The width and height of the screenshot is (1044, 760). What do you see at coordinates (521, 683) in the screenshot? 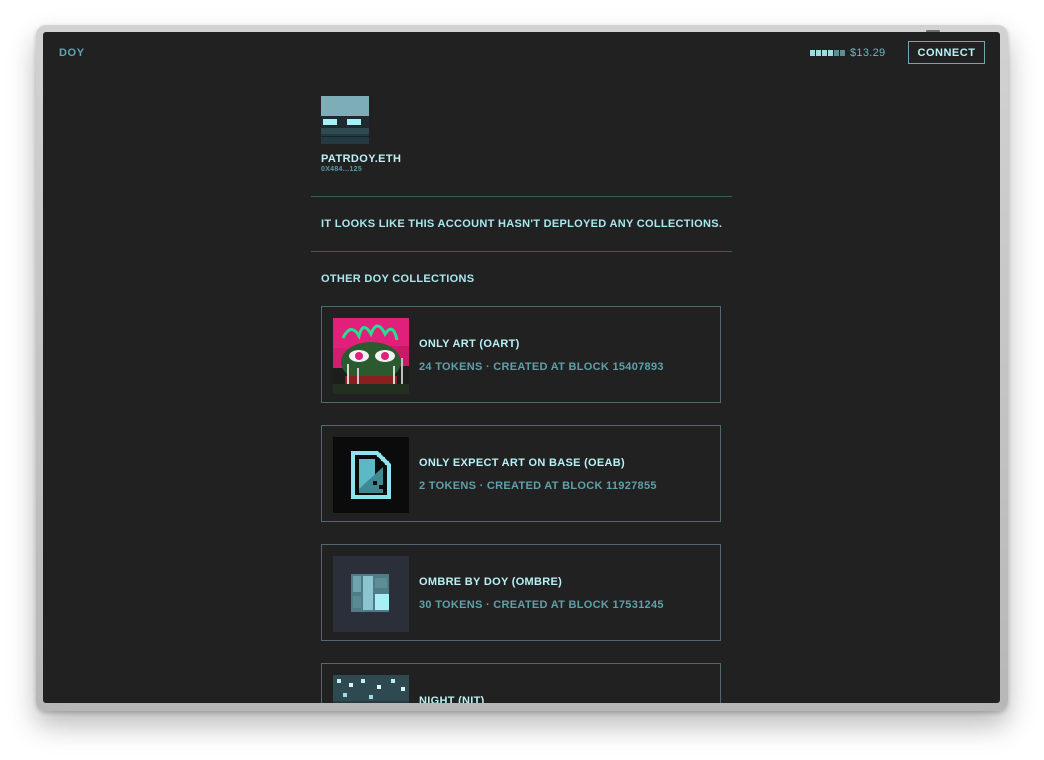
I see `collection-card-nit: NIGHT (NIT)` at bounding box center [521, 683].